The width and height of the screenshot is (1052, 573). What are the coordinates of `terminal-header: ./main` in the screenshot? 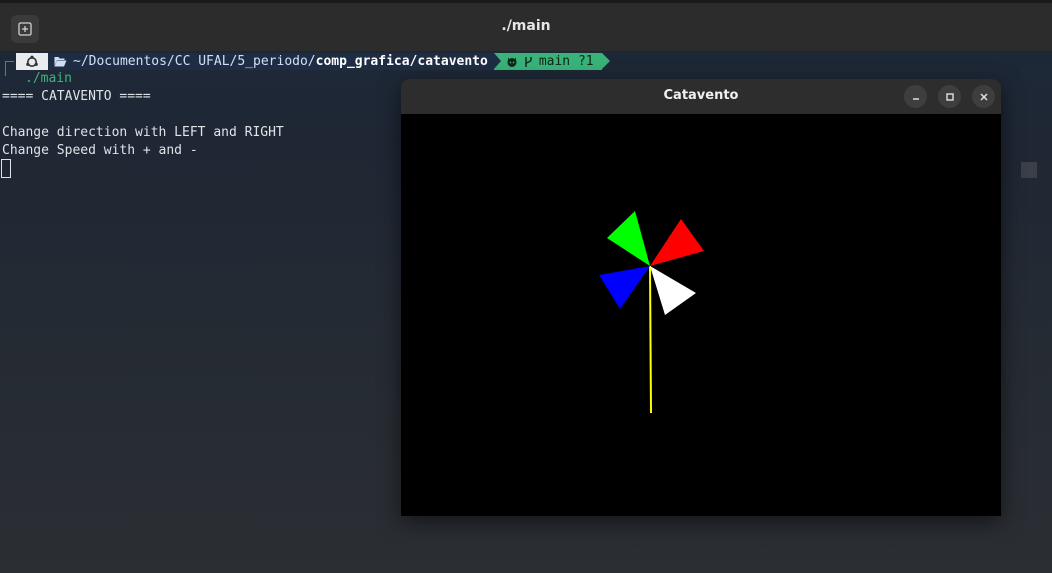 It's located at (526, 25).